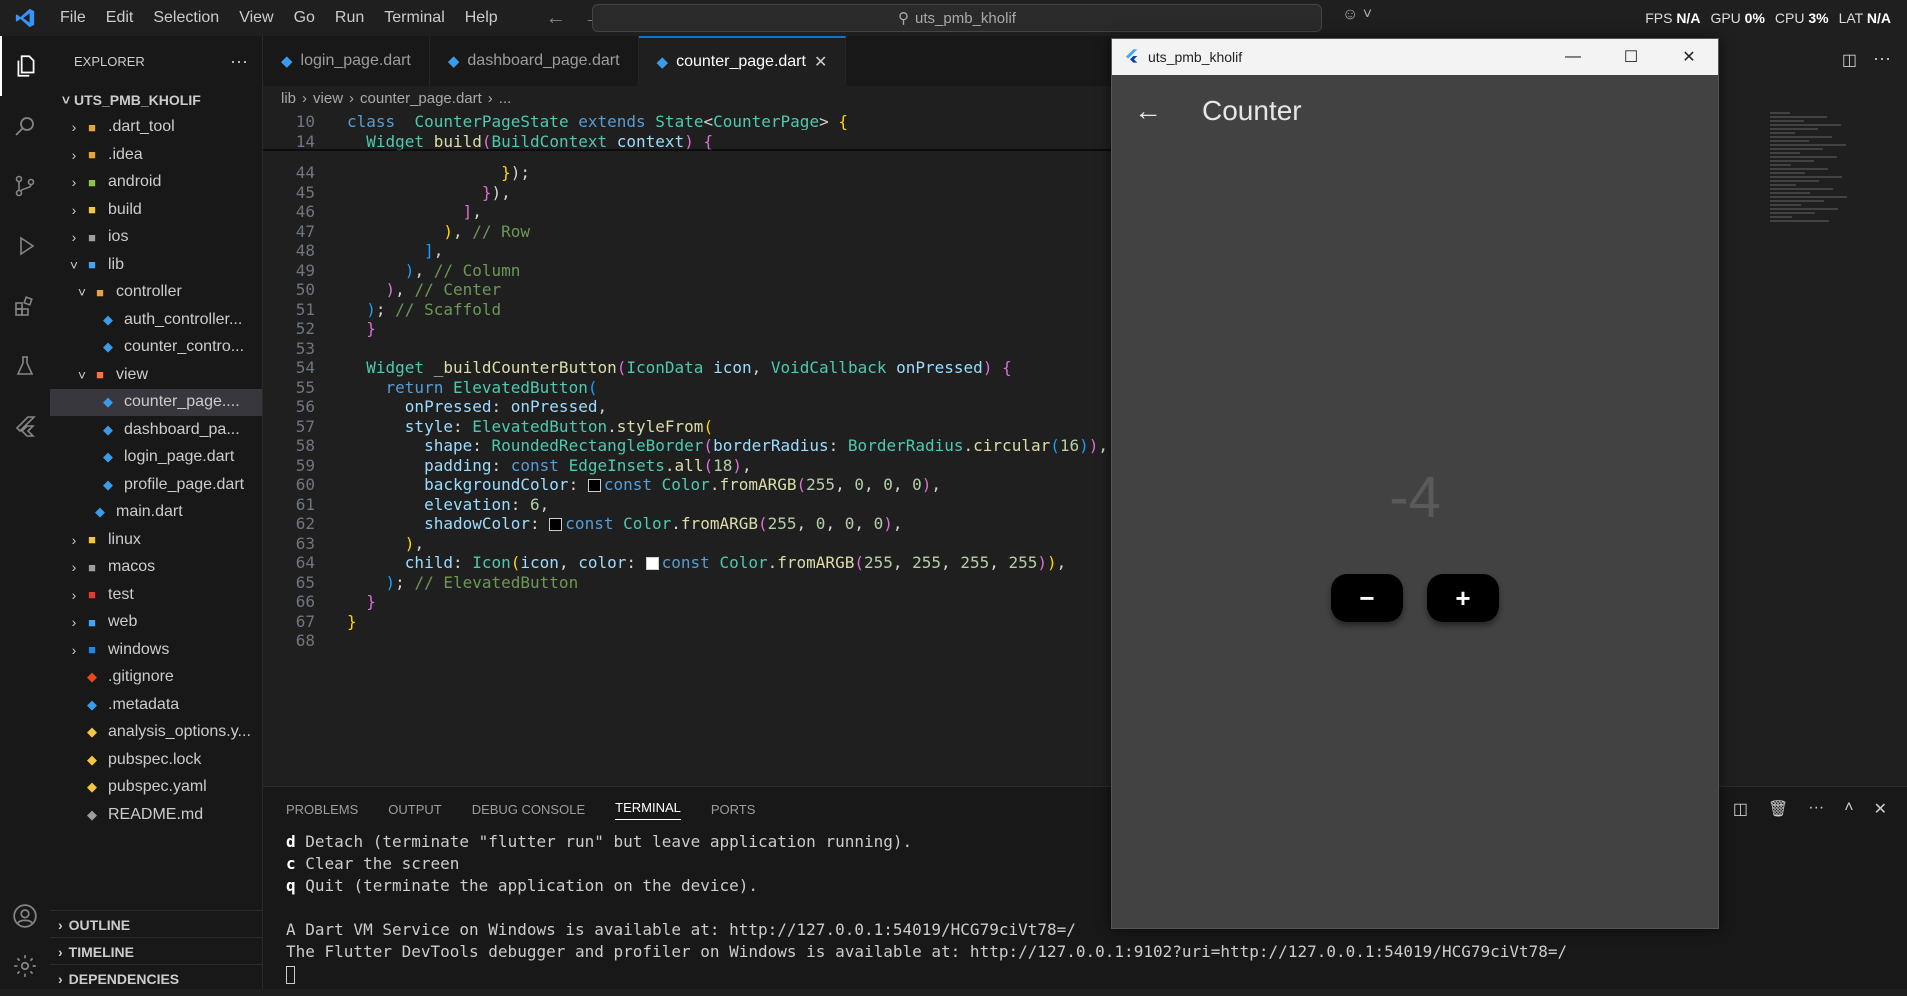 This screenshot has height=996, width=1907. I want to click on panel-tab-problems: PROBLEMS, so click(322, 809).